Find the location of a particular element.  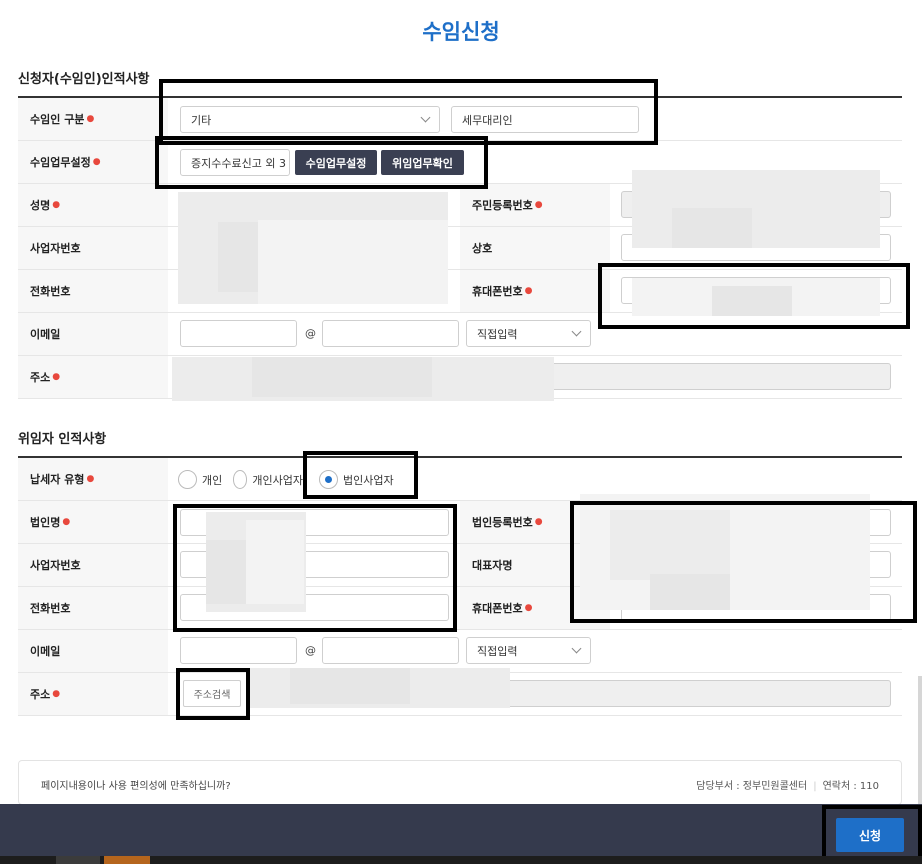

rrn-label: 주민등록번호 ● is located at coordinates (535, 205).